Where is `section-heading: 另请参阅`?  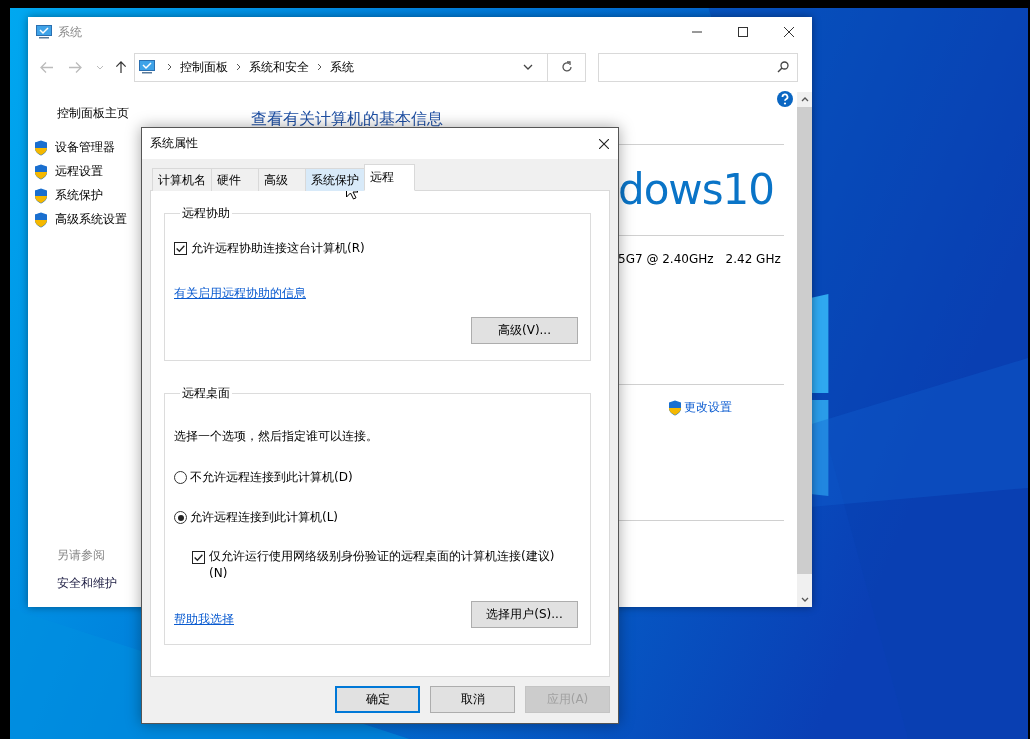
section-heading: 另请参阅 is located at coordinates (81, 555).